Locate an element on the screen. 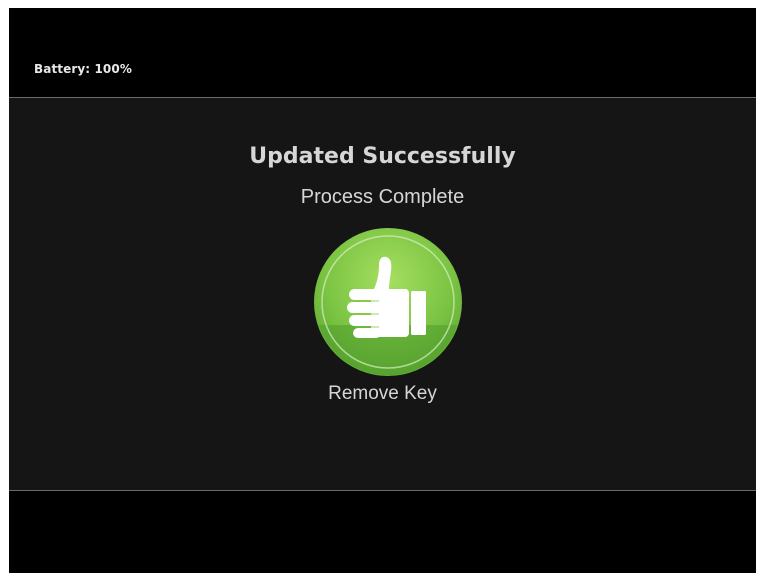  thumbs-up-icon is located at coordinates (388, 302).